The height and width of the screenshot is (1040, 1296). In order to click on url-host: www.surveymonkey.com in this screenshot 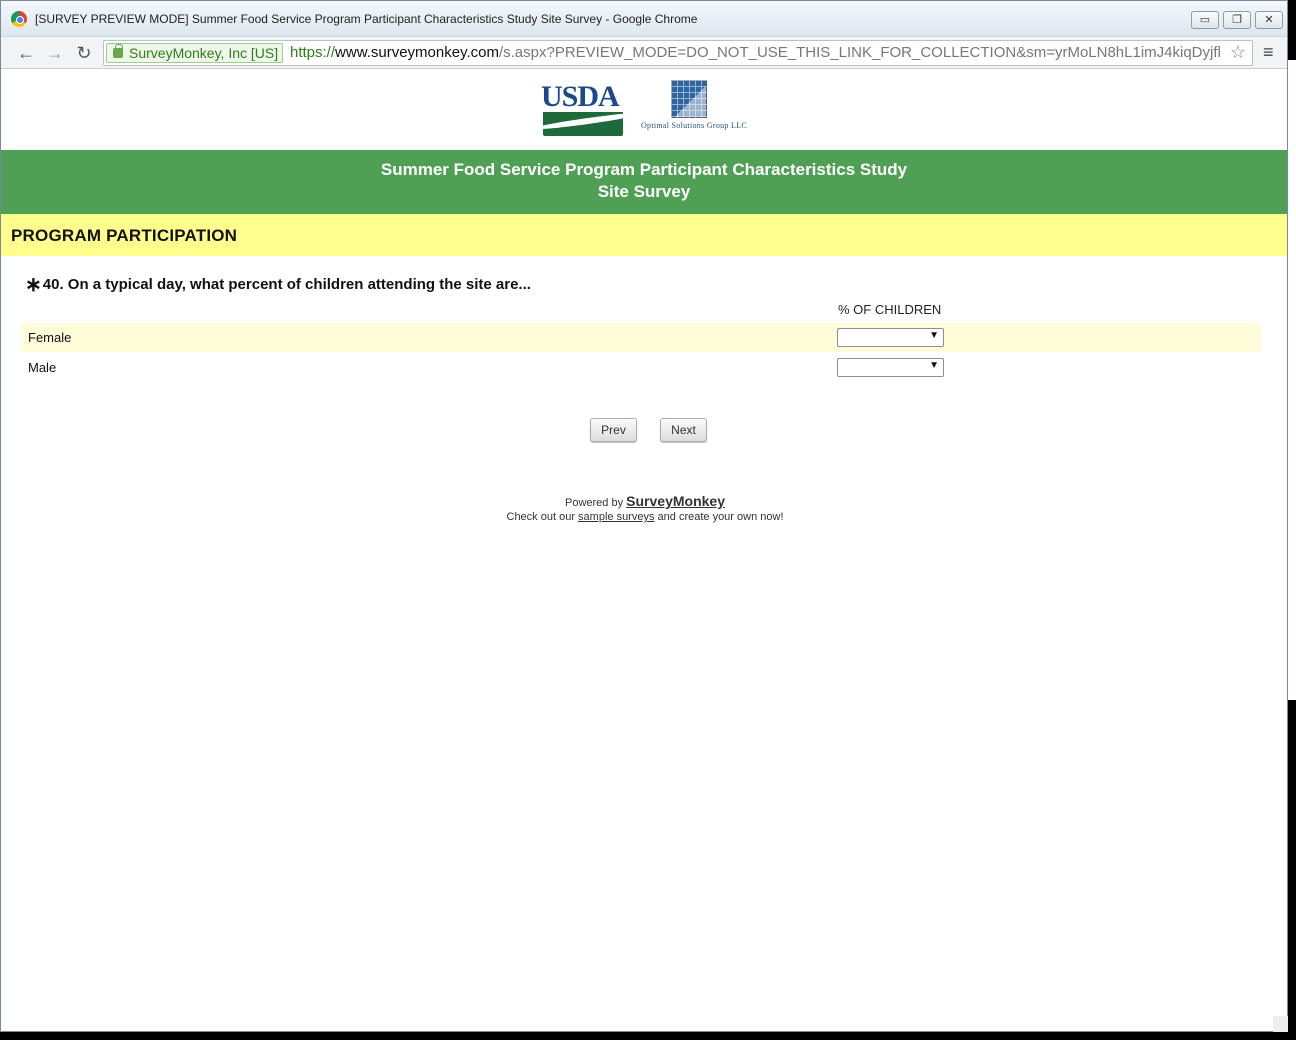, I will do `click(417, 52)`.